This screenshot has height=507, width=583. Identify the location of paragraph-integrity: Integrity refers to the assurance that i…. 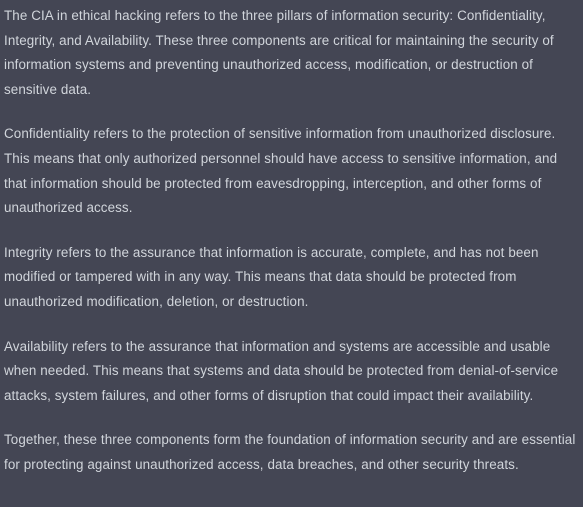
(271, 276).